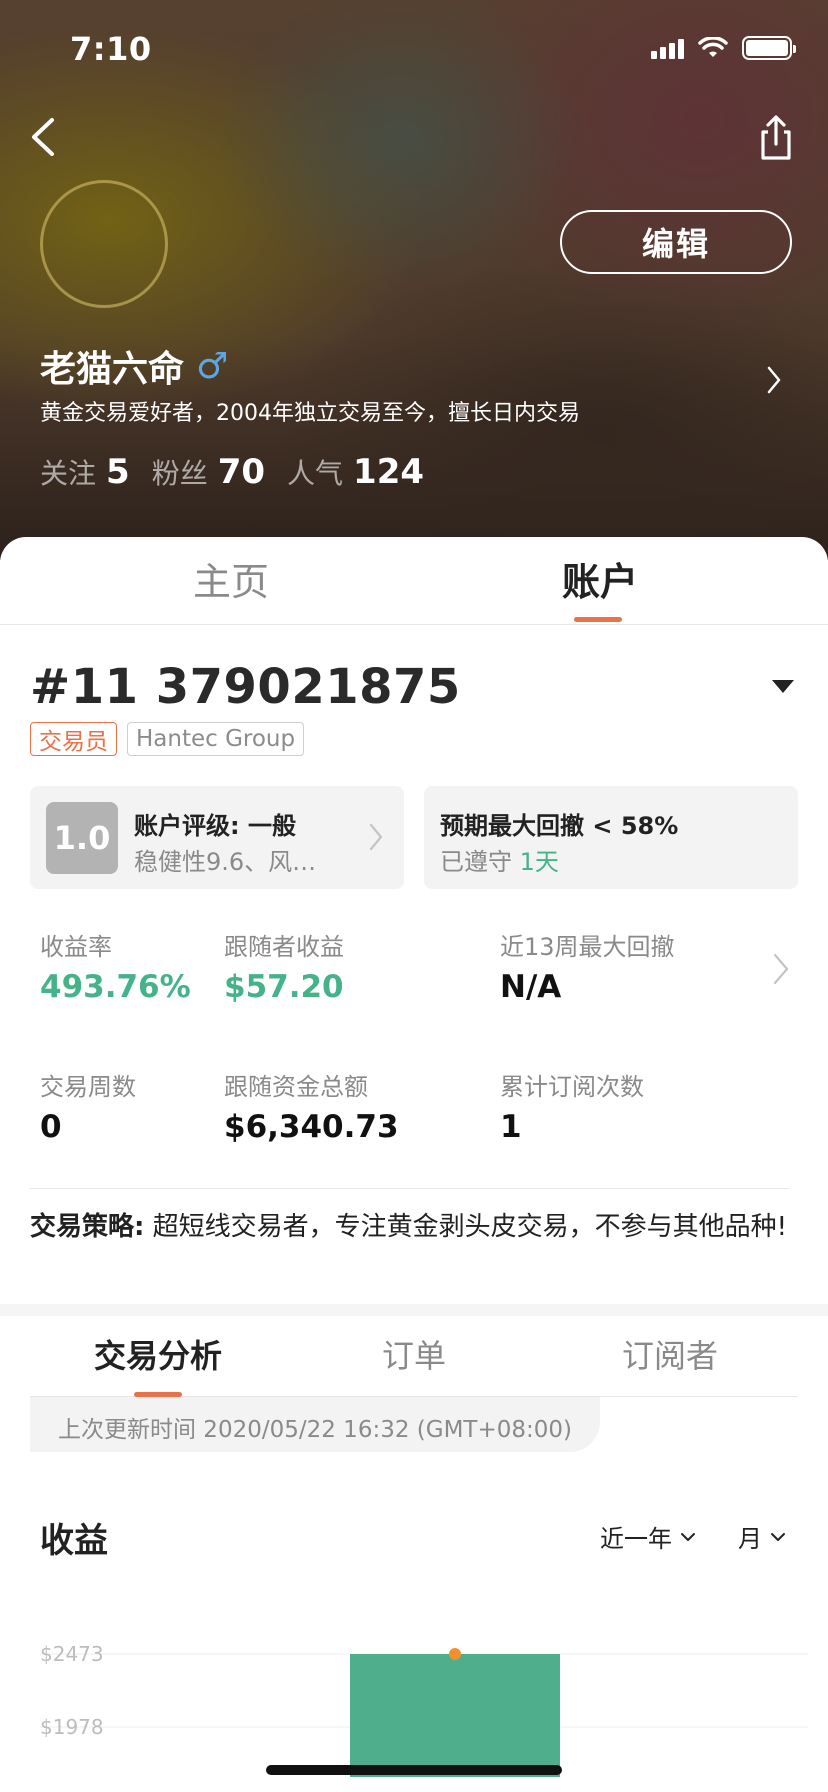 The image size is (828, 1792). I want to click on stat-popularity: 人气 124, so click(355, 472).